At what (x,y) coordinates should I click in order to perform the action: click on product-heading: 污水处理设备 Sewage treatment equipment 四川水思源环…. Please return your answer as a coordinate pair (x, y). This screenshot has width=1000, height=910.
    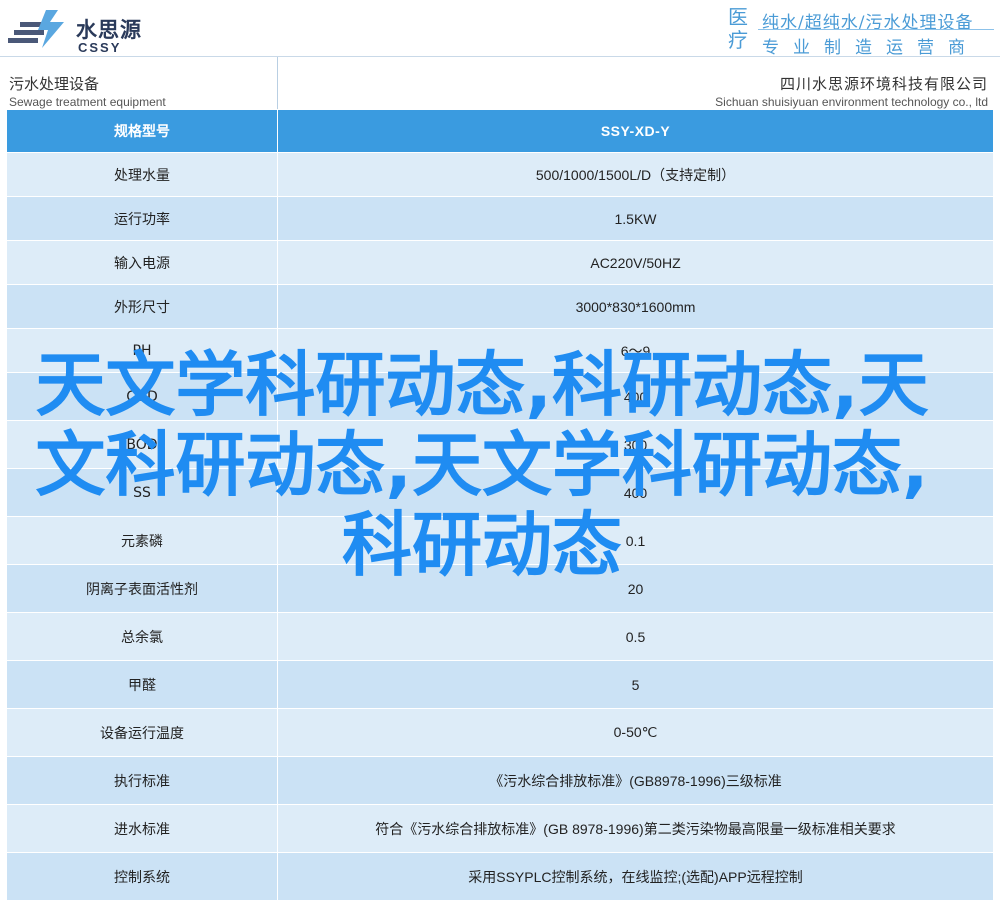
    Looking at the image, I should click on (500, 83).